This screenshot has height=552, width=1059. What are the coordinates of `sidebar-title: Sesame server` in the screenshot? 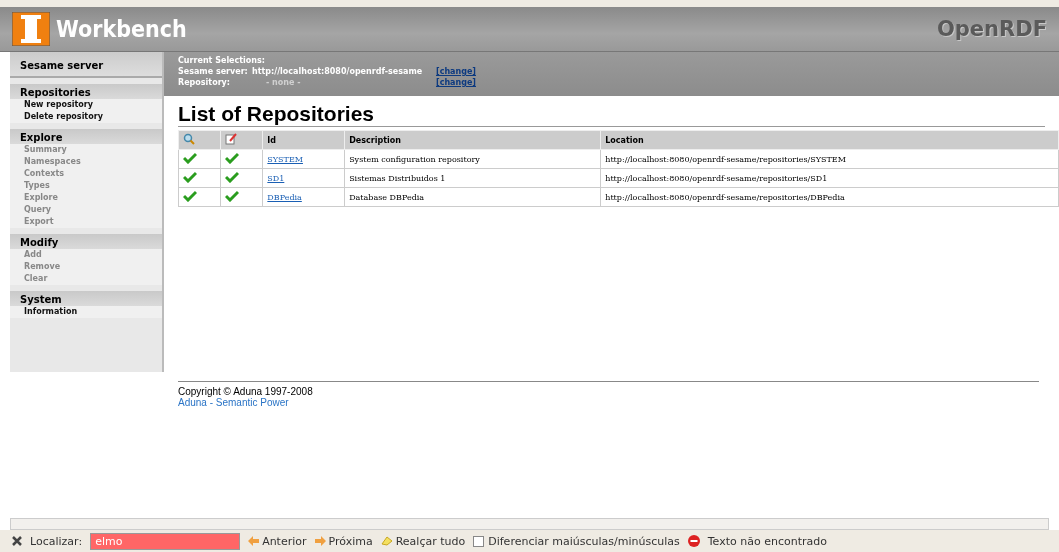 It's located at (86, 65).